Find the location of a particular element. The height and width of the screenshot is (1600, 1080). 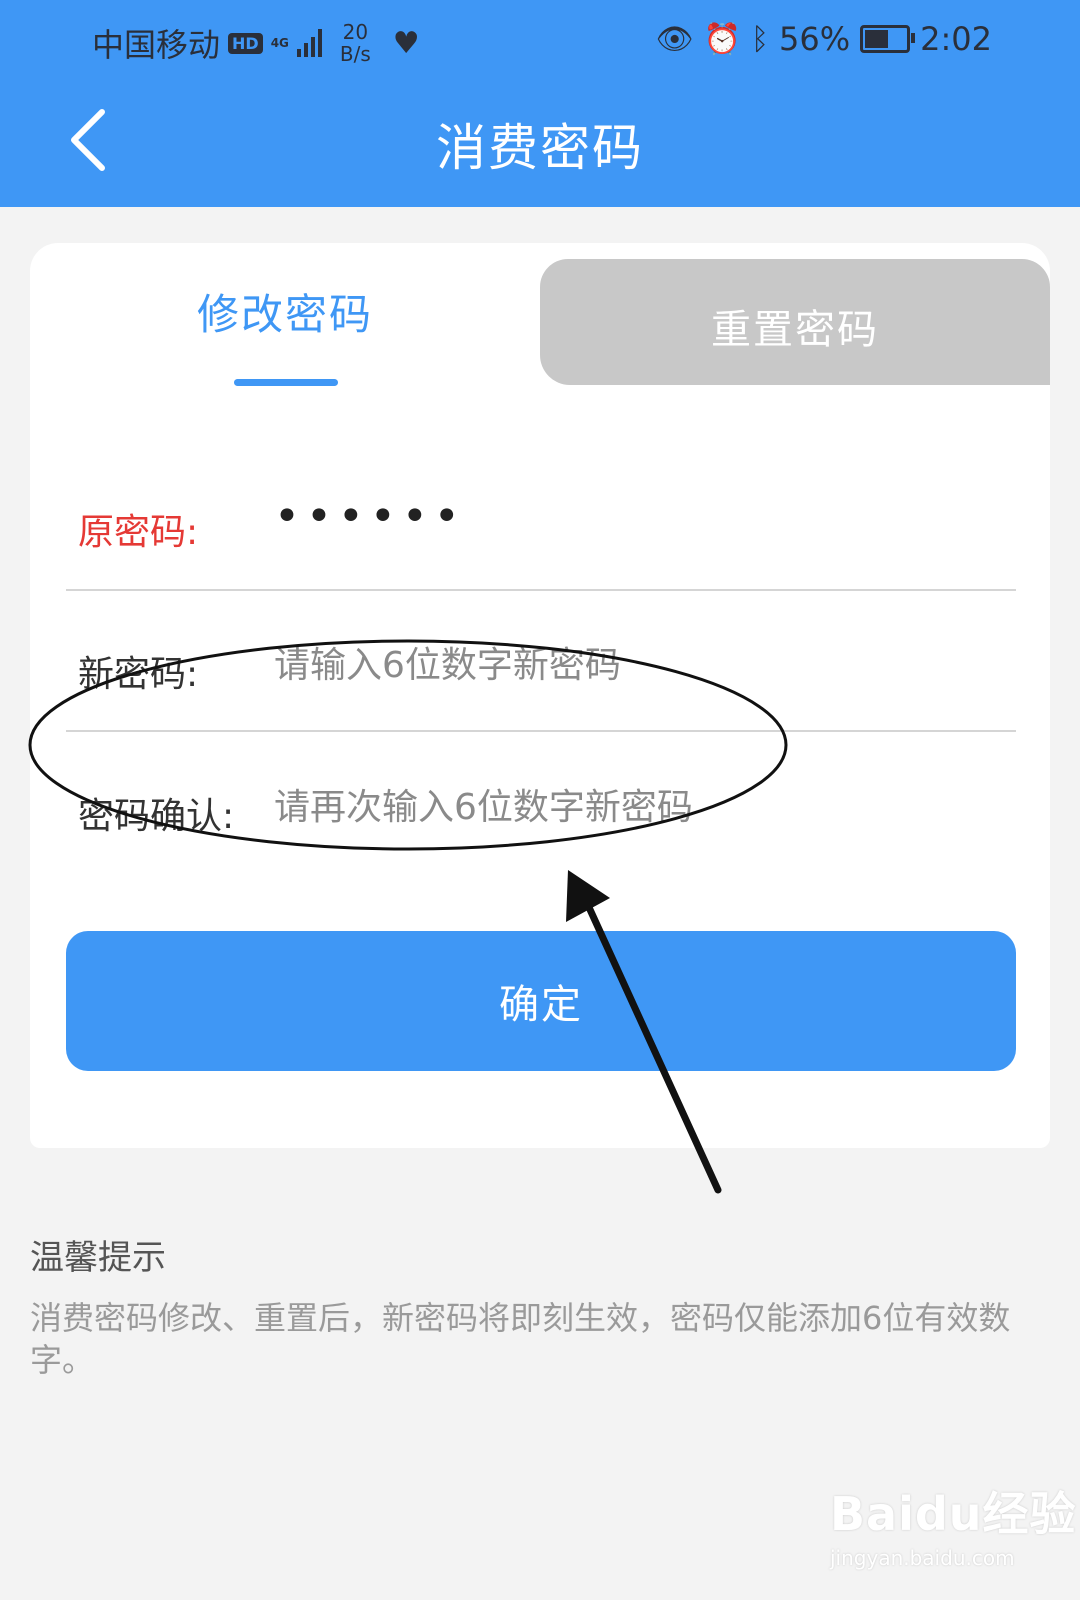

app-bar: 中国移动 HD 4G 20 B/s ♥ 👁 ⏰ ᛒ 56% 2:02 消费密码 is located at coordinates (540, 103).